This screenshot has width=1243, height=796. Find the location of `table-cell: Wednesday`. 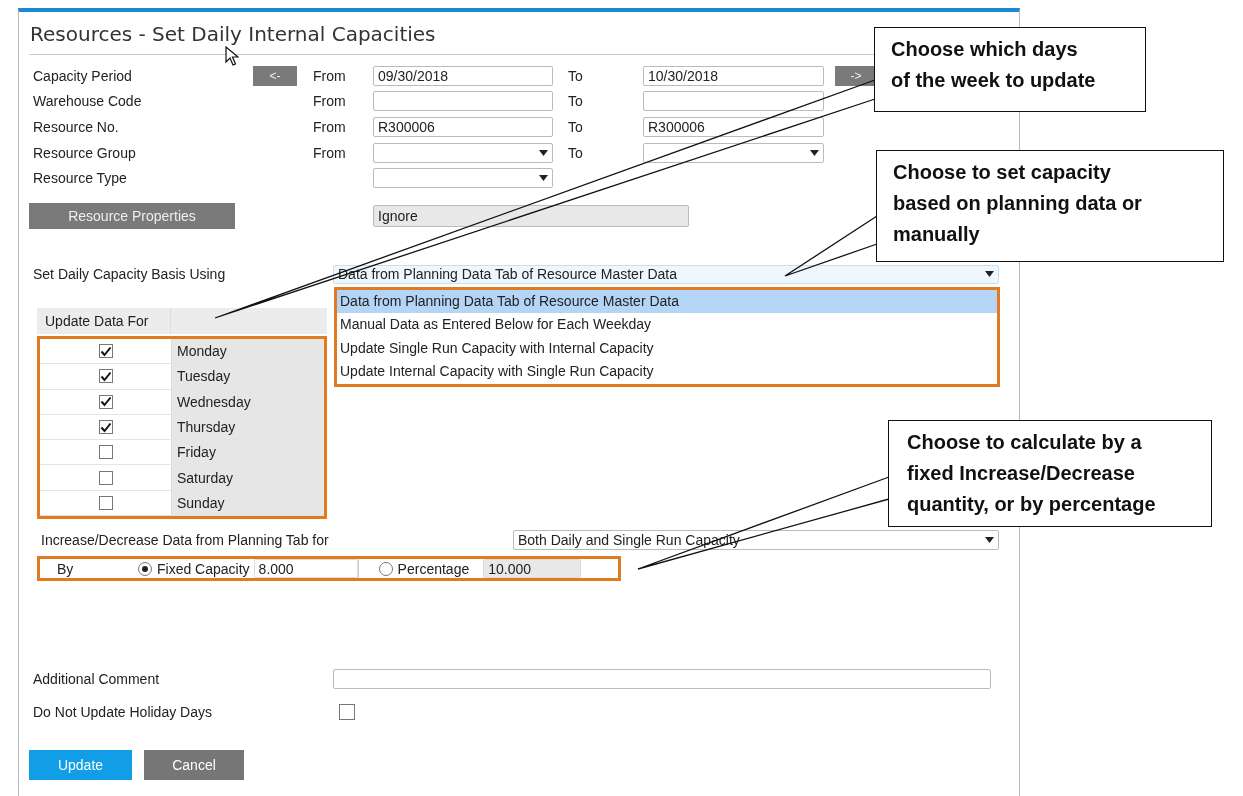

table-cell: Wednesday is located at coordinates (248, 401).